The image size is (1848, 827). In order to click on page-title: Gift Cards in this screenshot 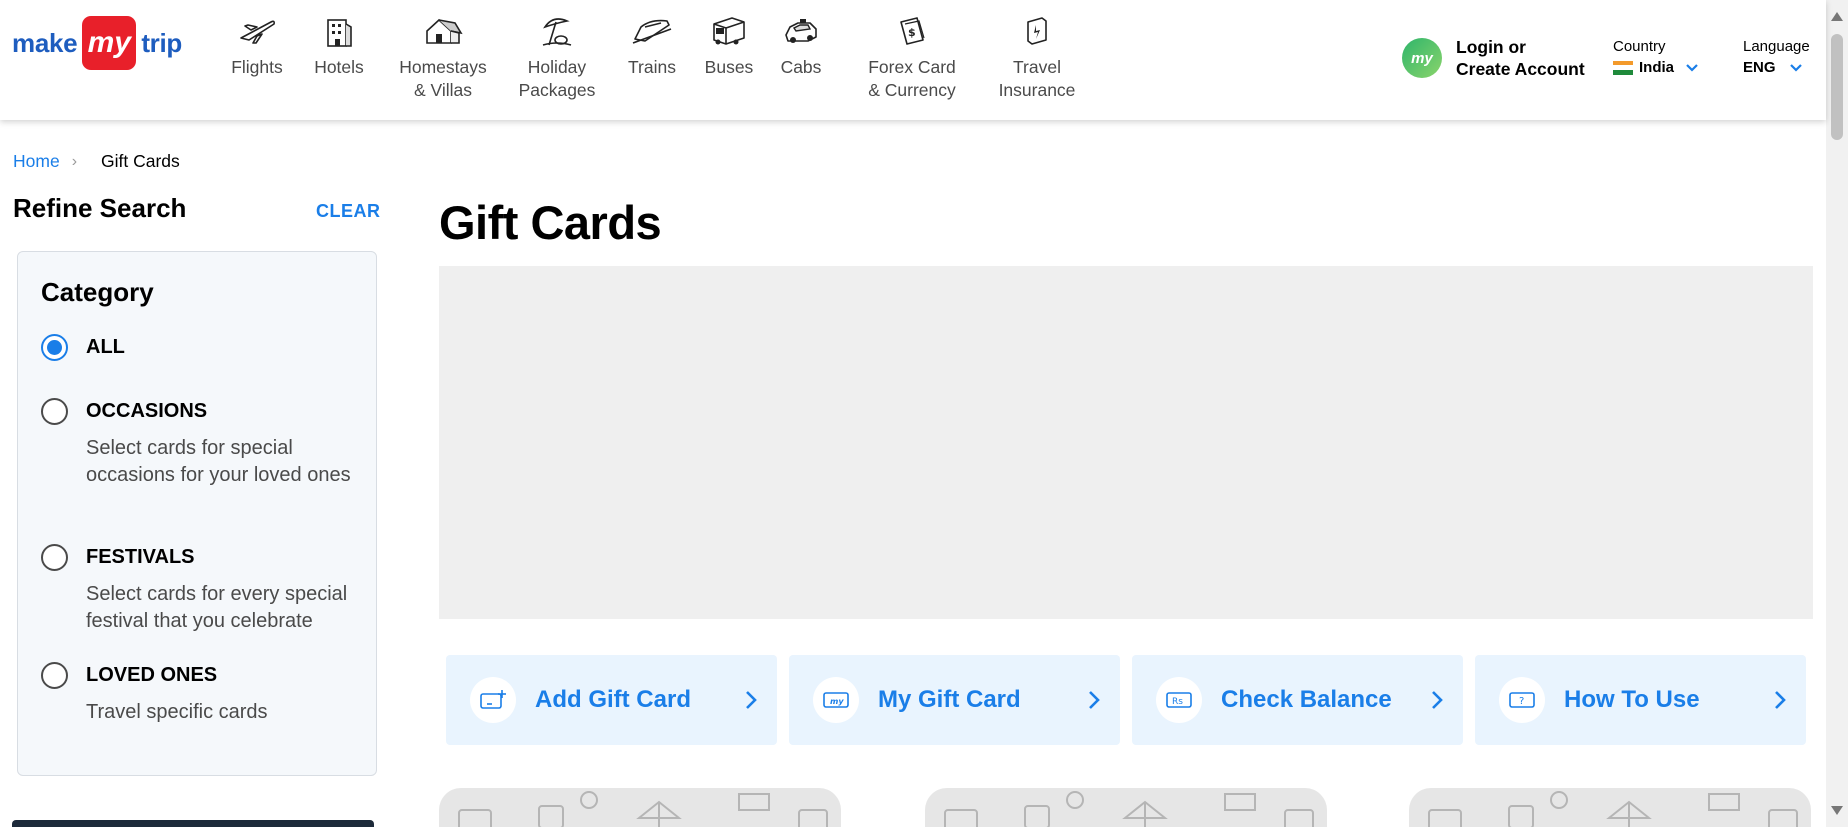, I will do `click(550, 222)`.